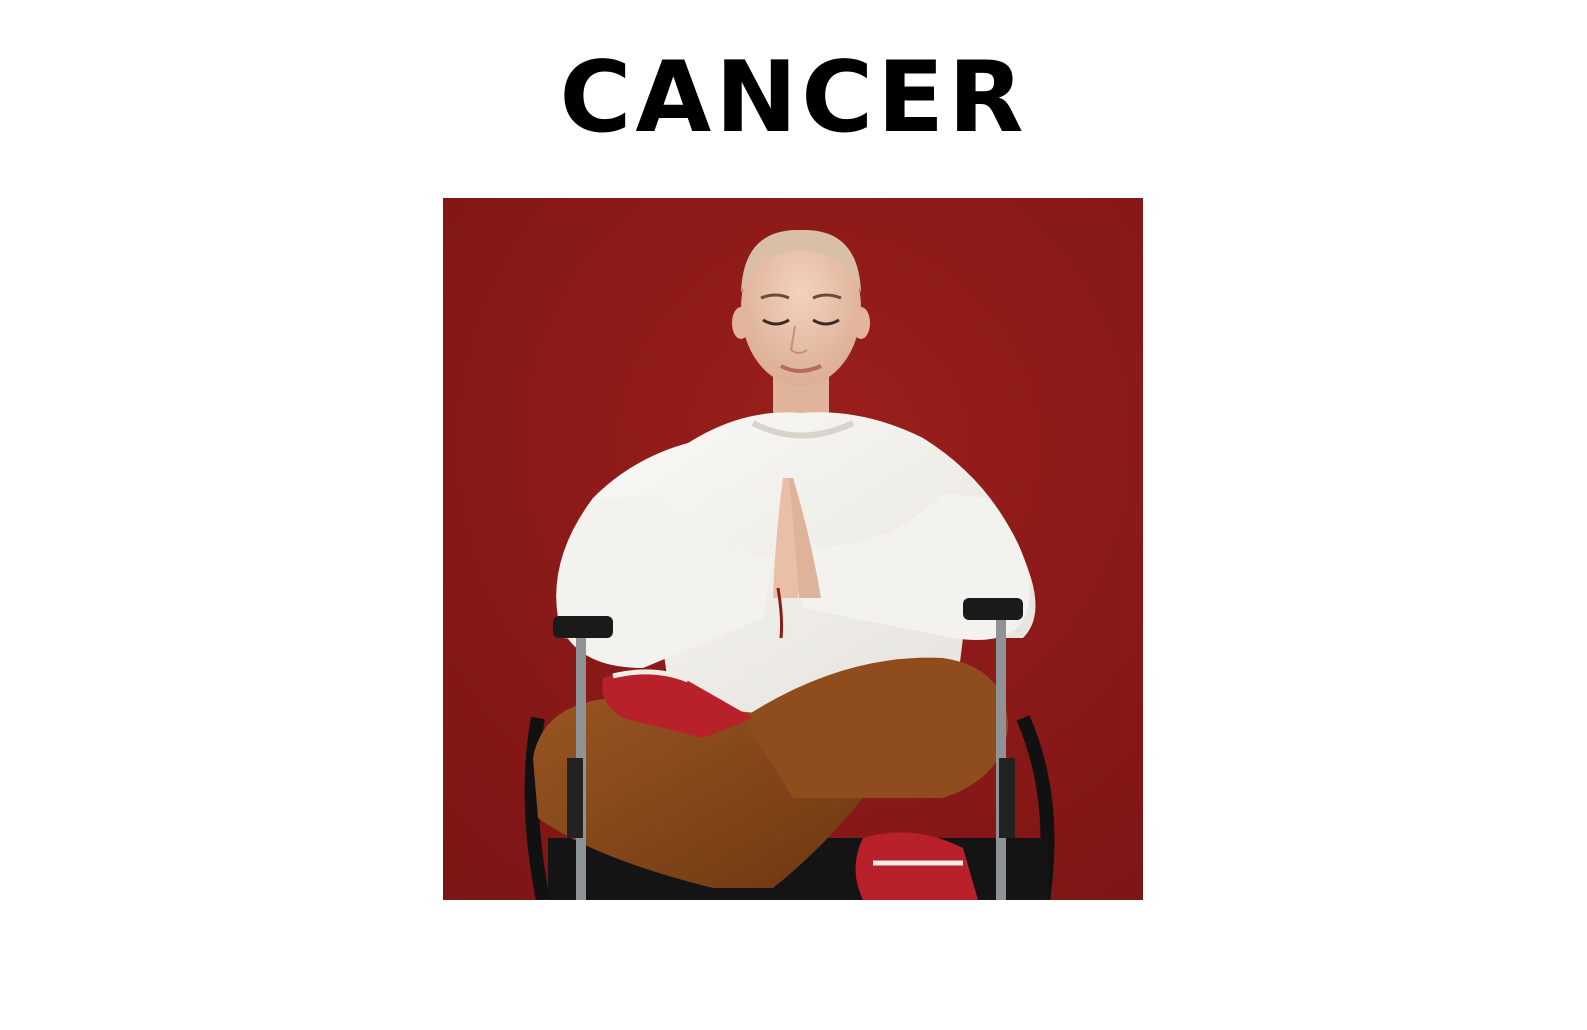 This screenshot has width=1587, height=1030. What do you see at coordinates (793, 98) in the screenshot?
I see `page-title: CANCER` at bounding box center [793, 98].